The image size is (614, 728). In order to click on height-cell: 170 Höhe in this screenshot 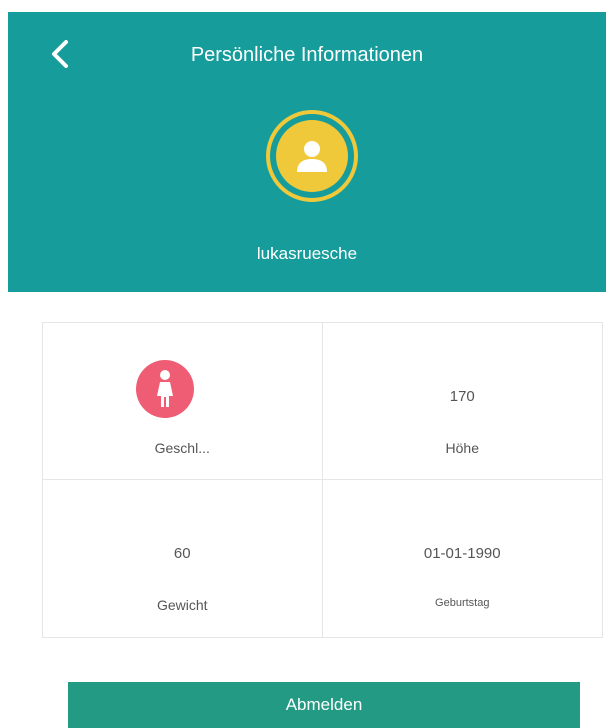, I will do `click(462, 401)`.